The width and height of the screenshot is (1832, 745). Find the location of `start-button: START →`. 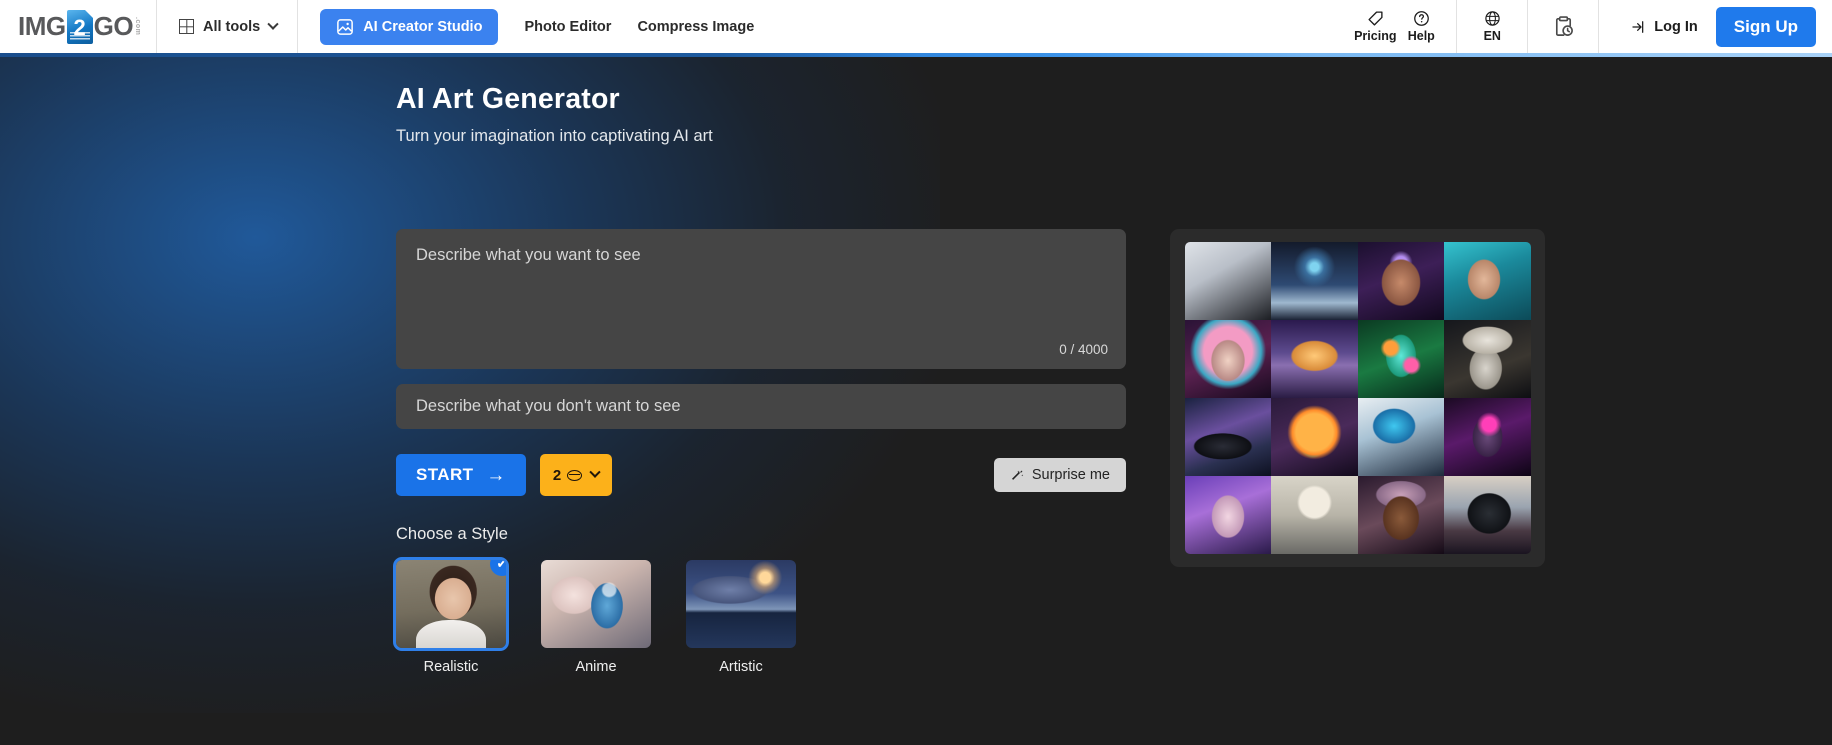

start-button: START → is located at coordinates (461, 475).